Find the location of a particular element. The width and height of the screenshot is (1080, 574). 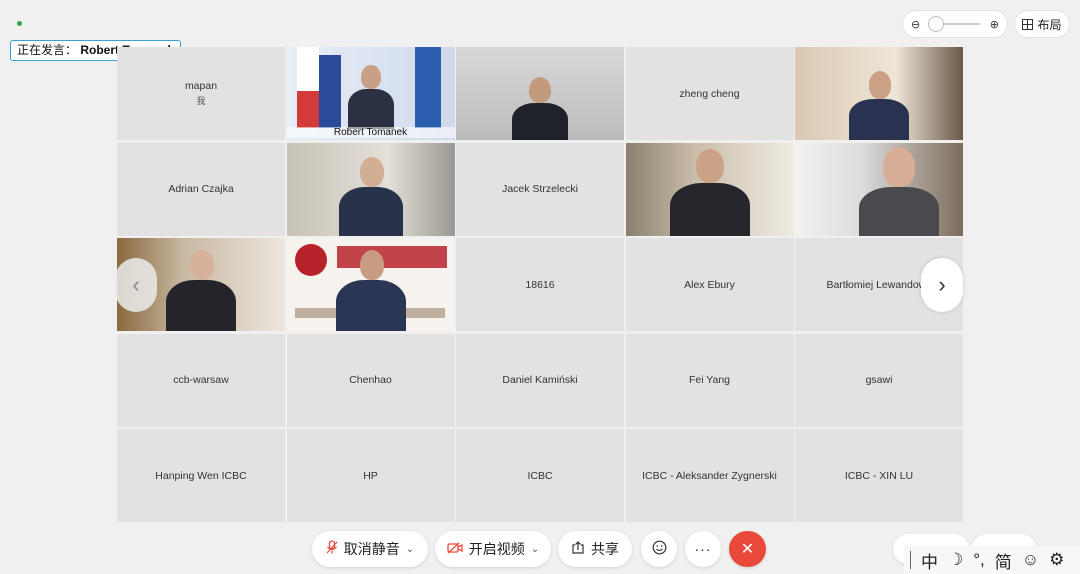

participant-tile: 18616 is located at coordinates (540, 284).